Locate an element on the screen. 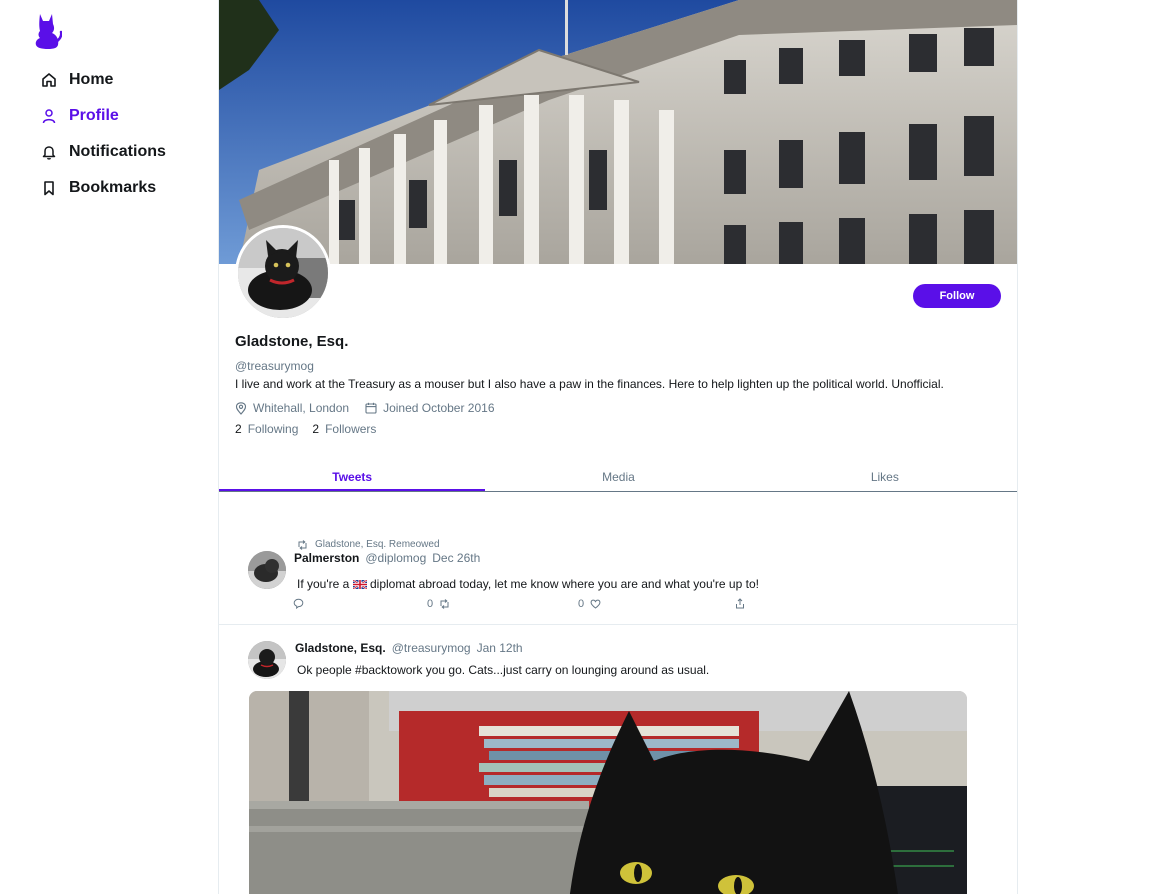 This screenshot has width=1163, height=894. location-text: Whitehall, London is located at coordinates (301, 408).